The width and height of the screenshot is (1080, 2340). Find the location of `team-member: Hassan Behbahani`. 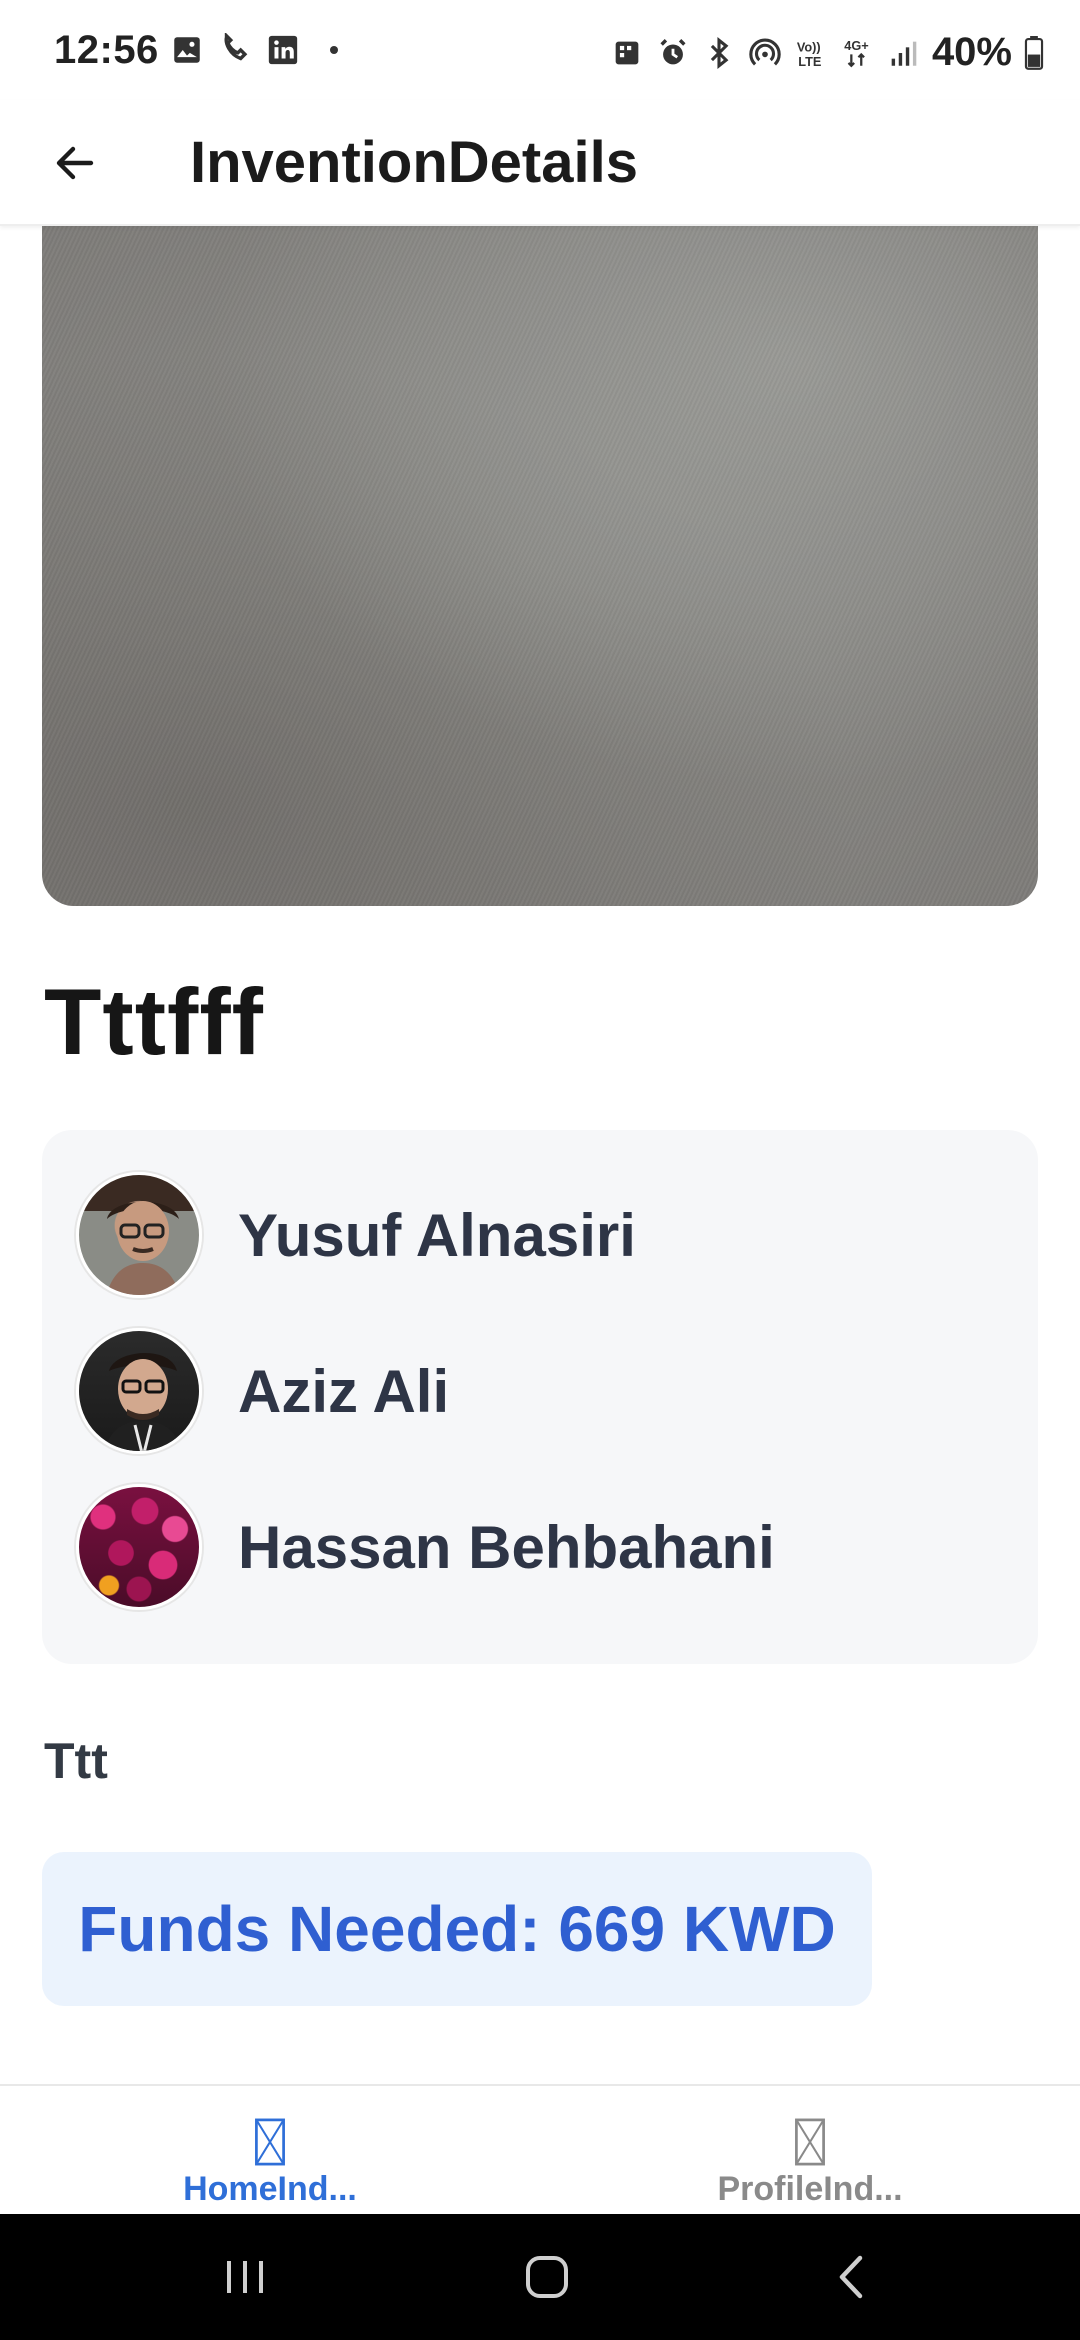

team-member: Hassan Behbahani is located at coordinates (425, 1547).